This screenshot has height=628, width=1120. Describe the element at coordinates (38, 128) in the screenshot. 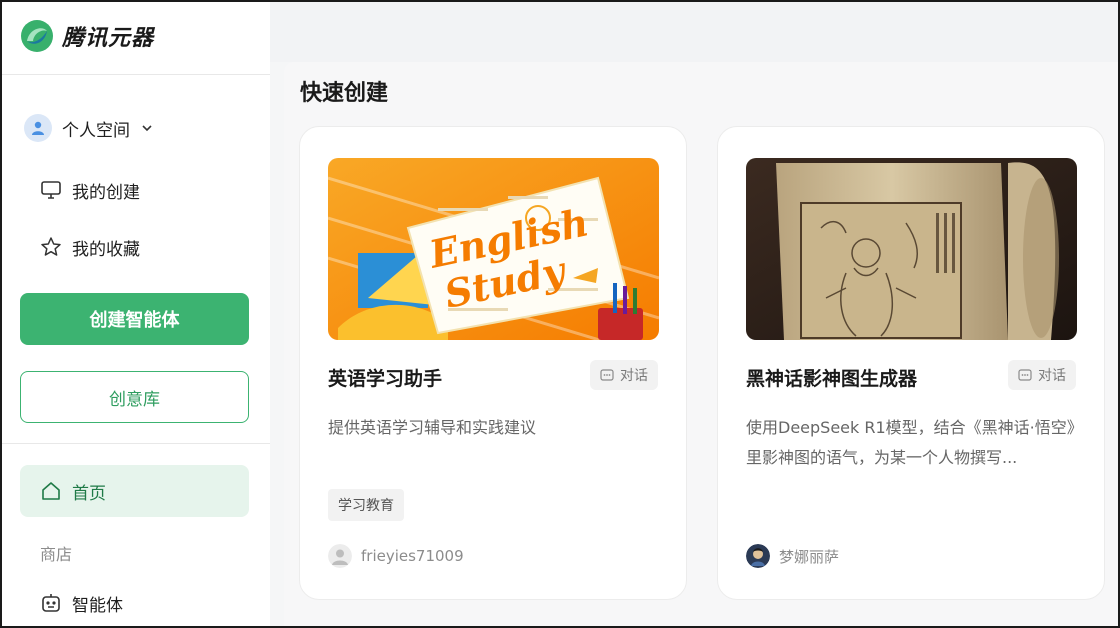

I see `user-avatar-icon` at that location.